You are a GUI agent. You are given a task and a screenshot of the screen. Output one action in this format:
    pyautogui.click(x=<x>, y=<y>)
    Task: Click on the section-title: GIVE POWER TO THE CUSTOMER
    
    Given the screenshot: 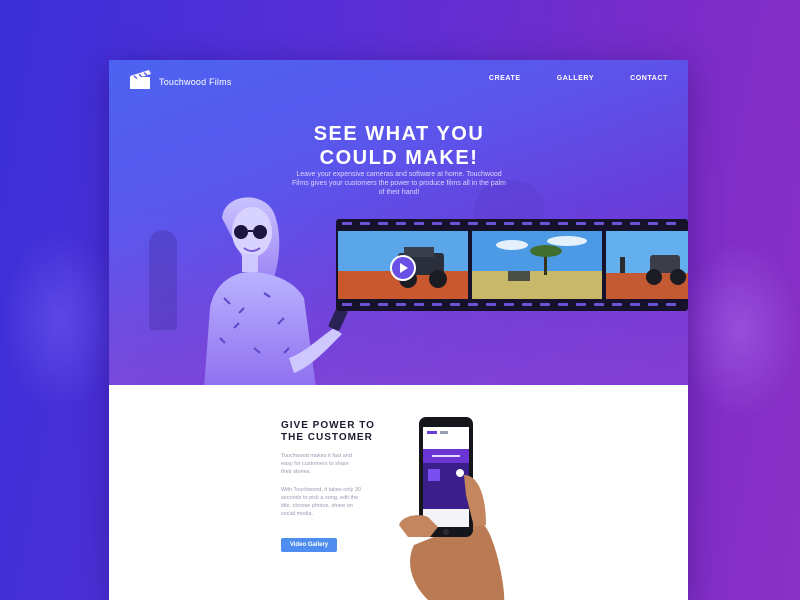 What is the action you would take?
    pyautogui.click(x=341, y=432)
    